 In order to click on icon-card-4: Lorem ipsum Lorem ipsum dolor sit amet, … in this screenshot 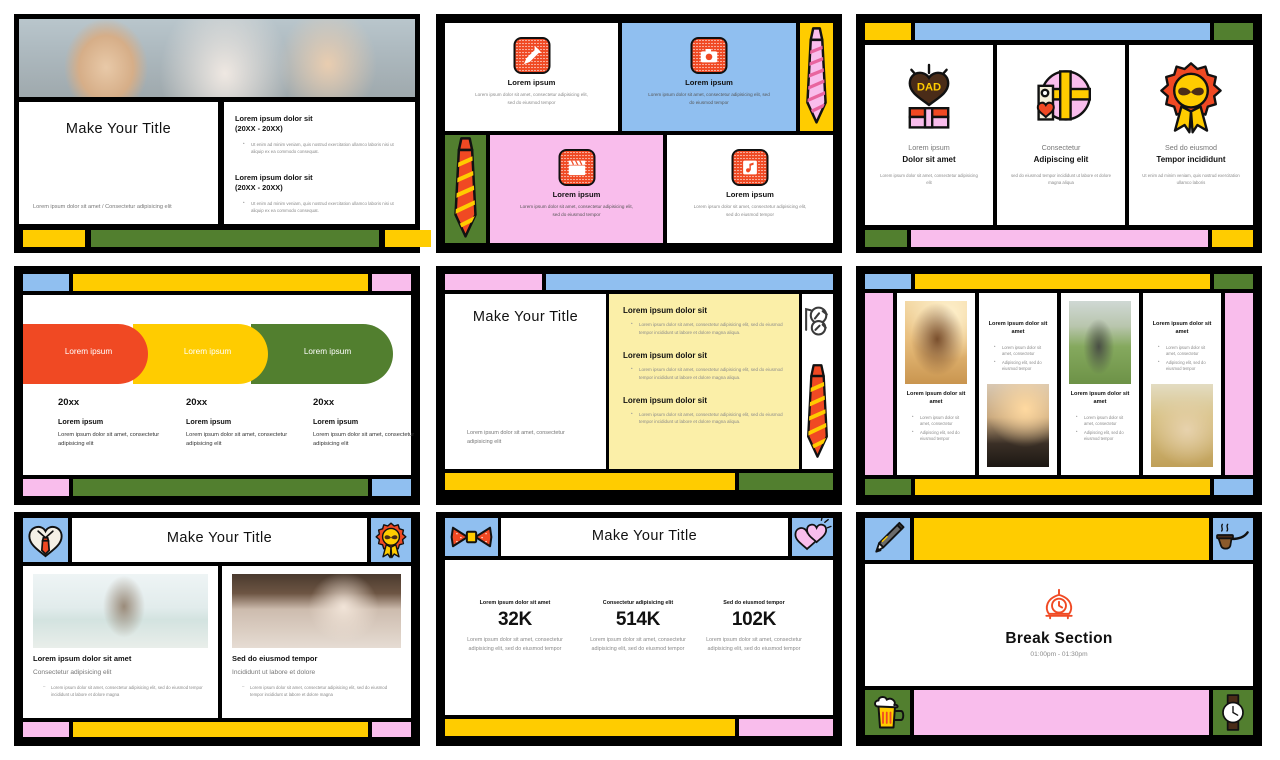, I will do `click(750, 189)`.